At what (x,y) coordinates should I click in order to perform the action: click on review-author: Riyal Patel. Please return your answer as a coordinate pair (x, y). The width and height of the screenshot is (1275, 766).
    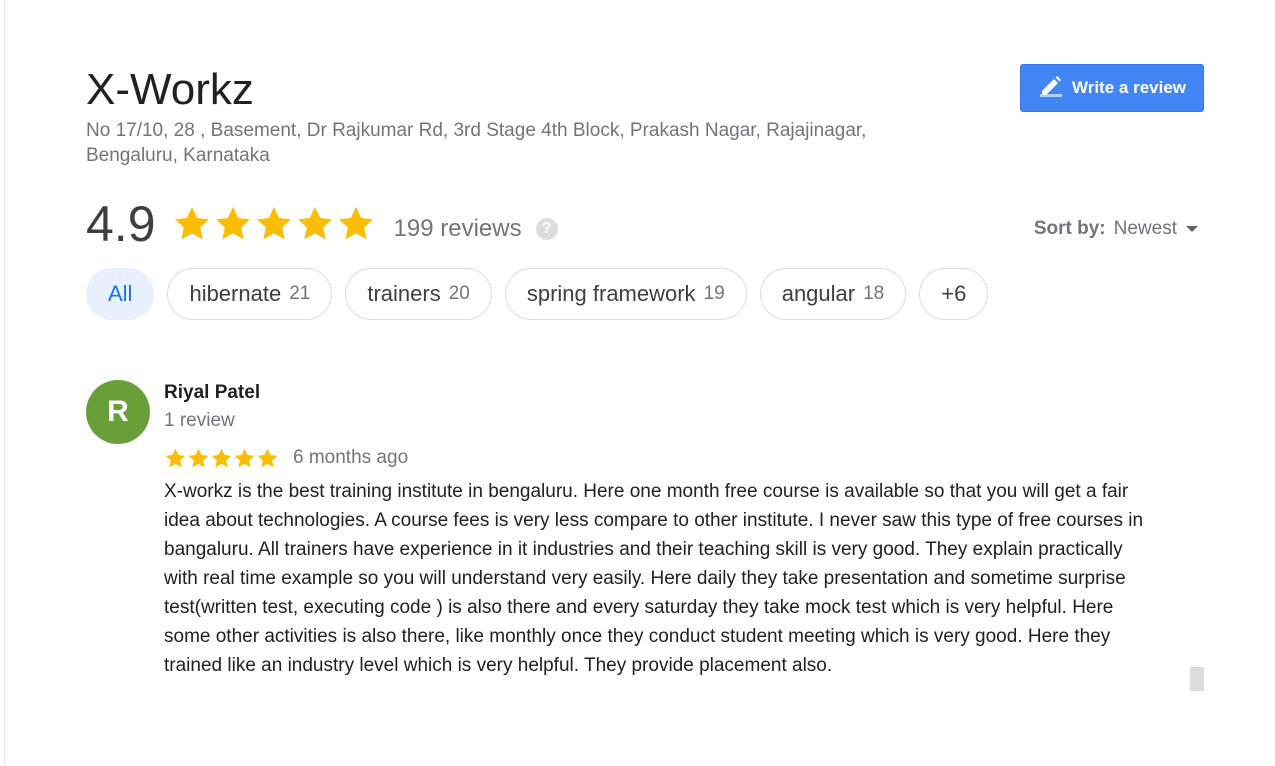
    Looking at the image, I should click on (664, 393).